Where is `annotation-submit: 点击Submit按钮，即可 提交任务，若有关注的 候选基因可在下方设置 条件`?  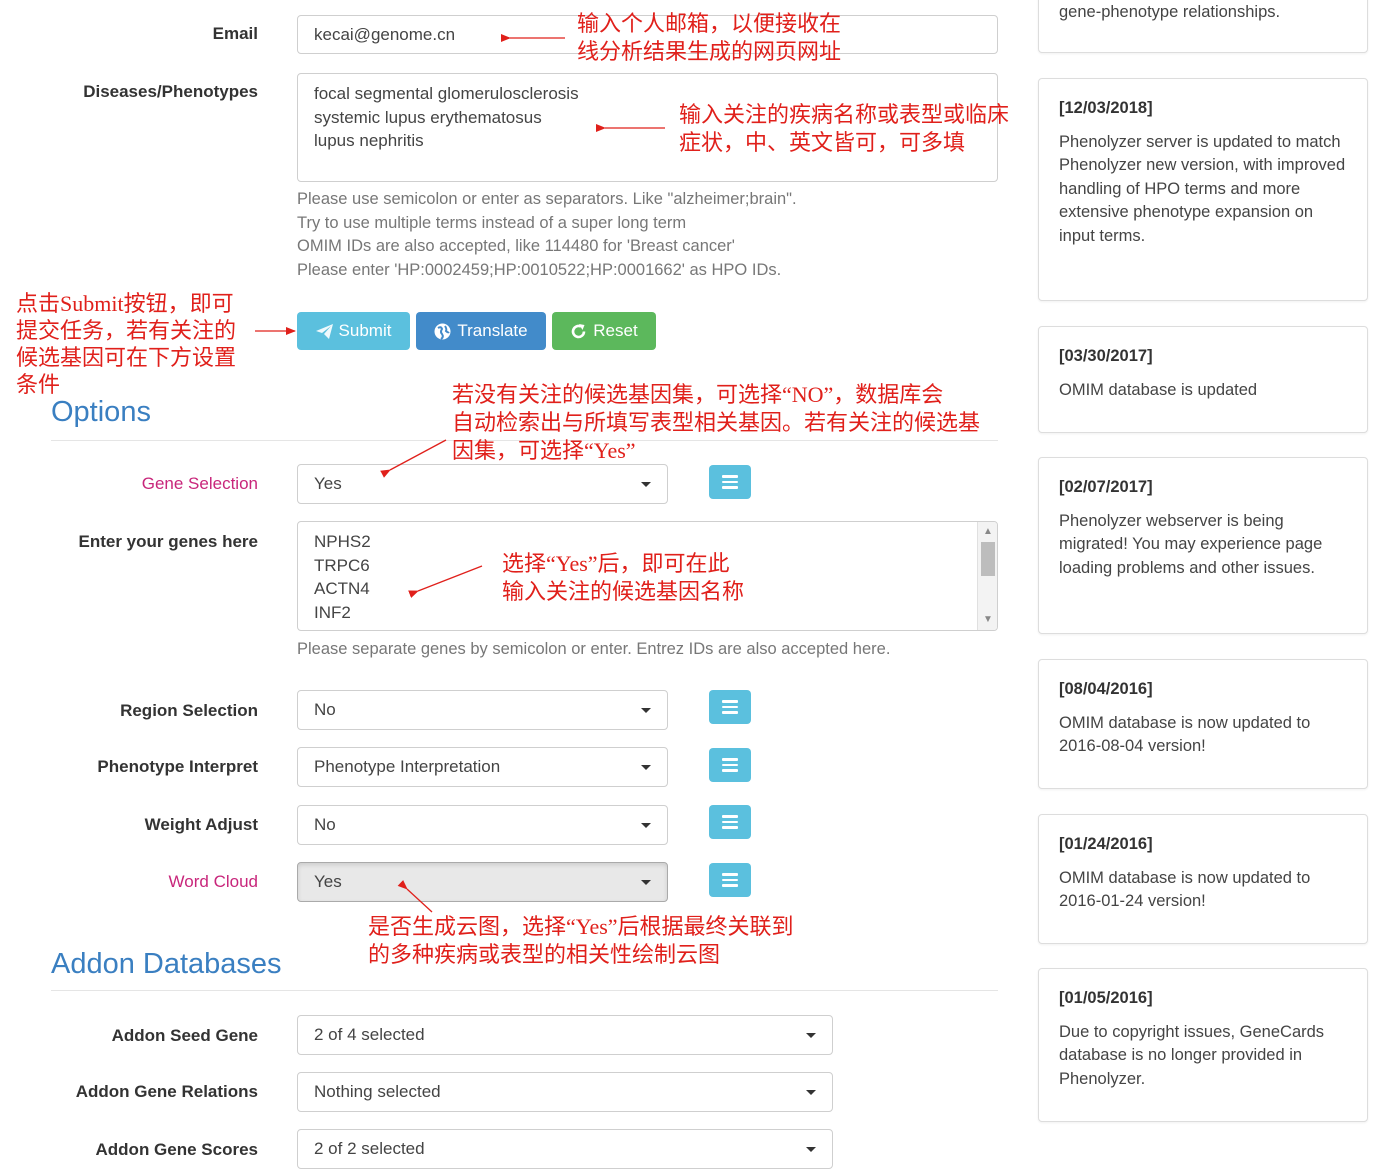 annotation-submit: 点击Submit按钮，即可 提交任务，若有关注的 候选基因可在下方设置 条件 is located at coordinates (126, 344).